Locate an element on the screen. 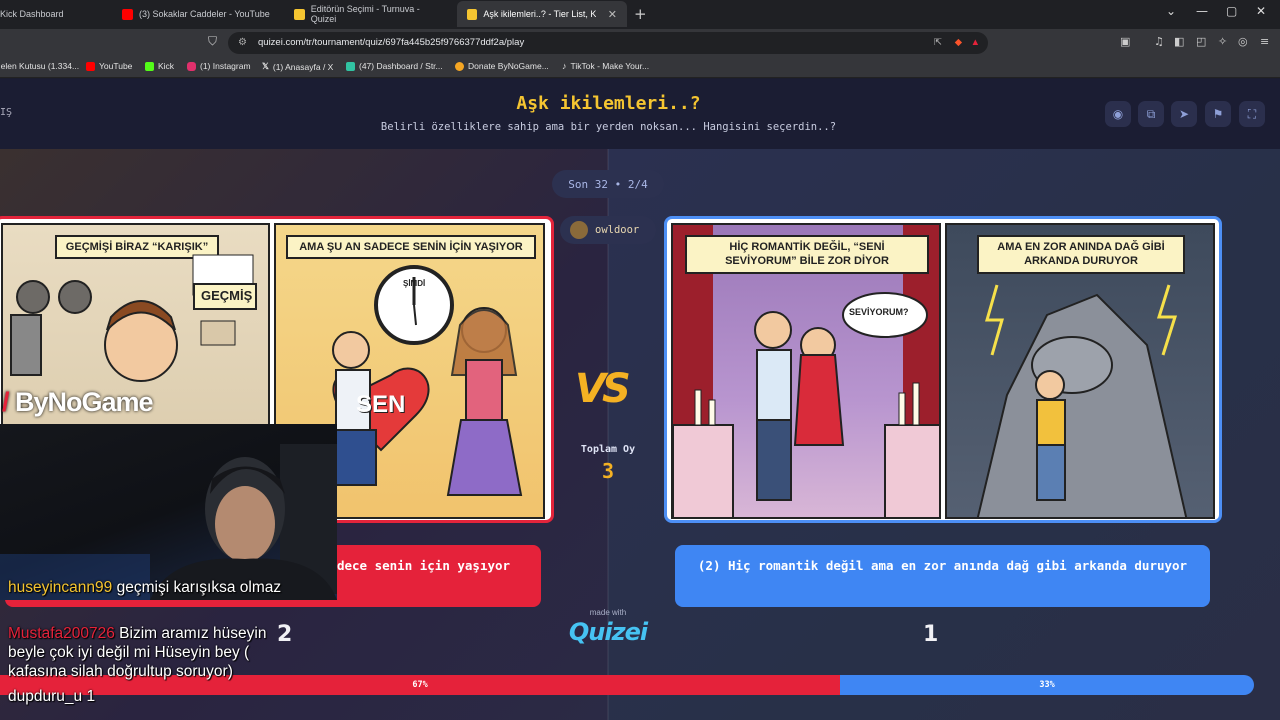 Image resolution: width=1280 pixels, height=720 pixels. menu-icon: ≡ is located at coordinates (1264, 41).